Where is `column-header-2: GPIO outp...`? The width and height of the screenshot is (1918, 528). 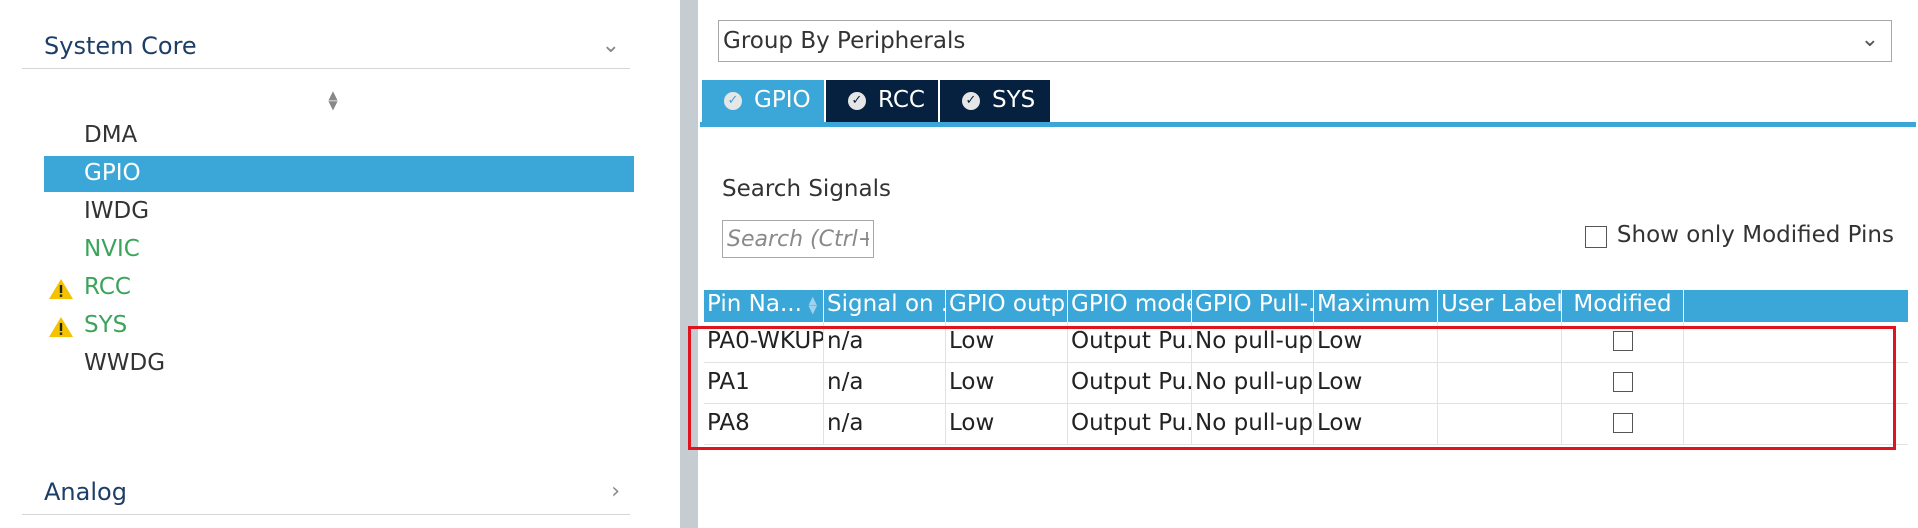 column-header-2: GPIO outp... is located at coordinates (1007, 306).